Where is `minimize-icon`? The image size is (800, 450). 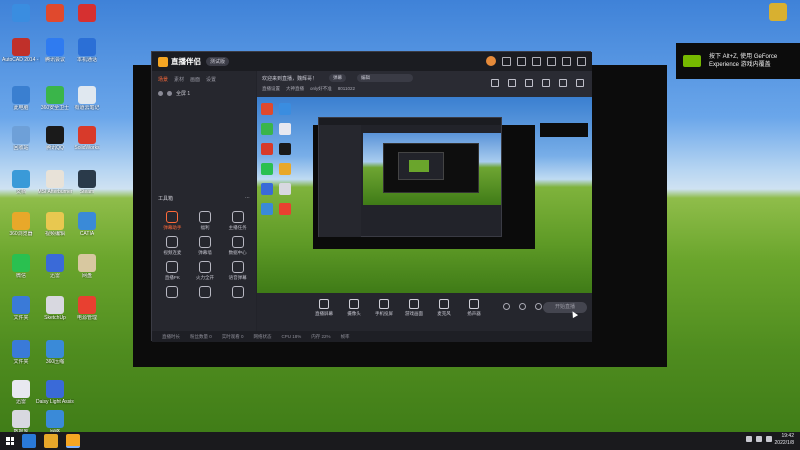 minimize-icon is located at coordinates (551, 61).